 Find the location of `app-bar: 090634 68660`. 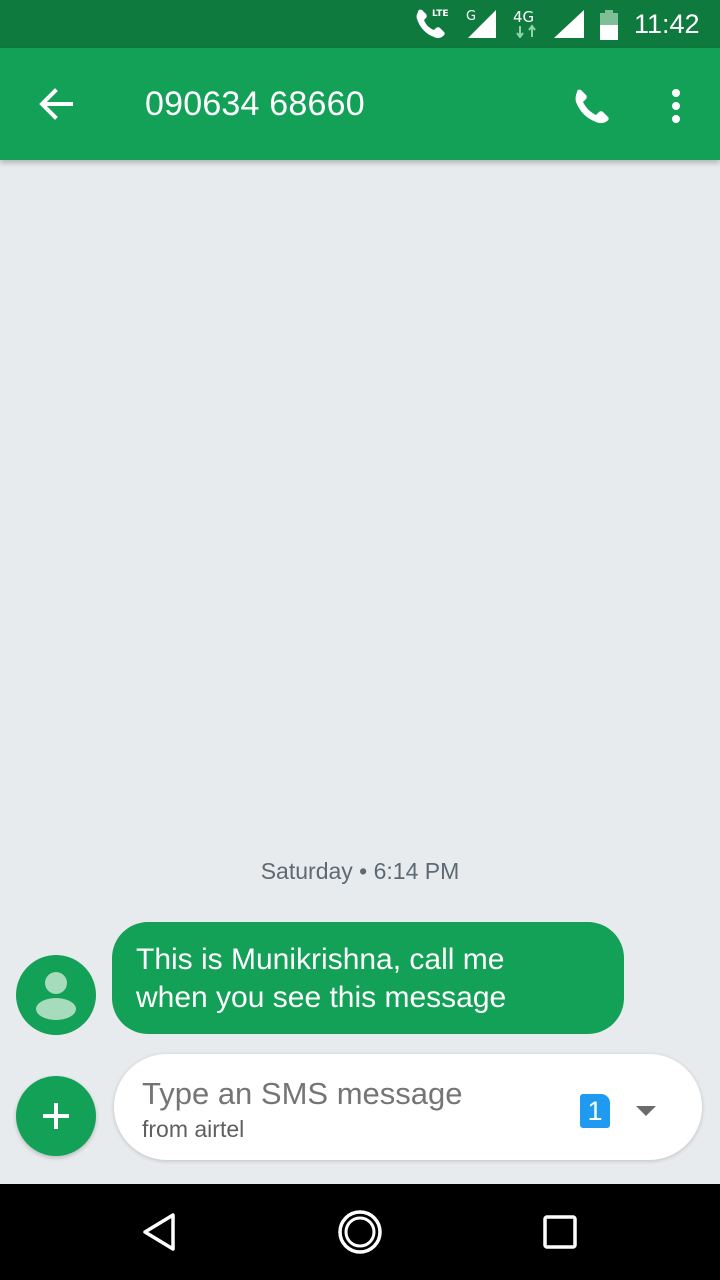

app-bar: 090634 68660 is located at coordinates (360, 104).